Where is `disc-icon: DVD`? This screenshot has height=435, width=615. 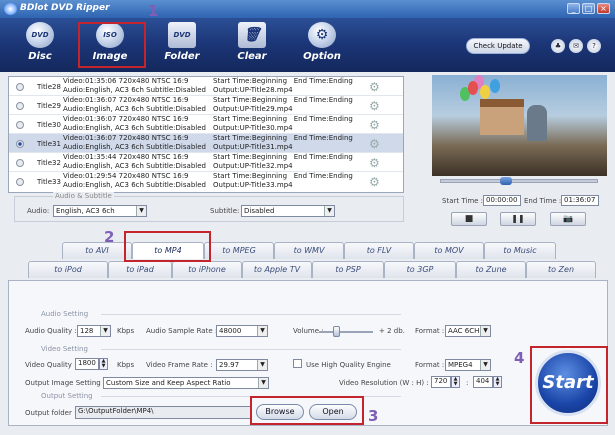
disc-icon: DVD is located at coordinates (40, 35).